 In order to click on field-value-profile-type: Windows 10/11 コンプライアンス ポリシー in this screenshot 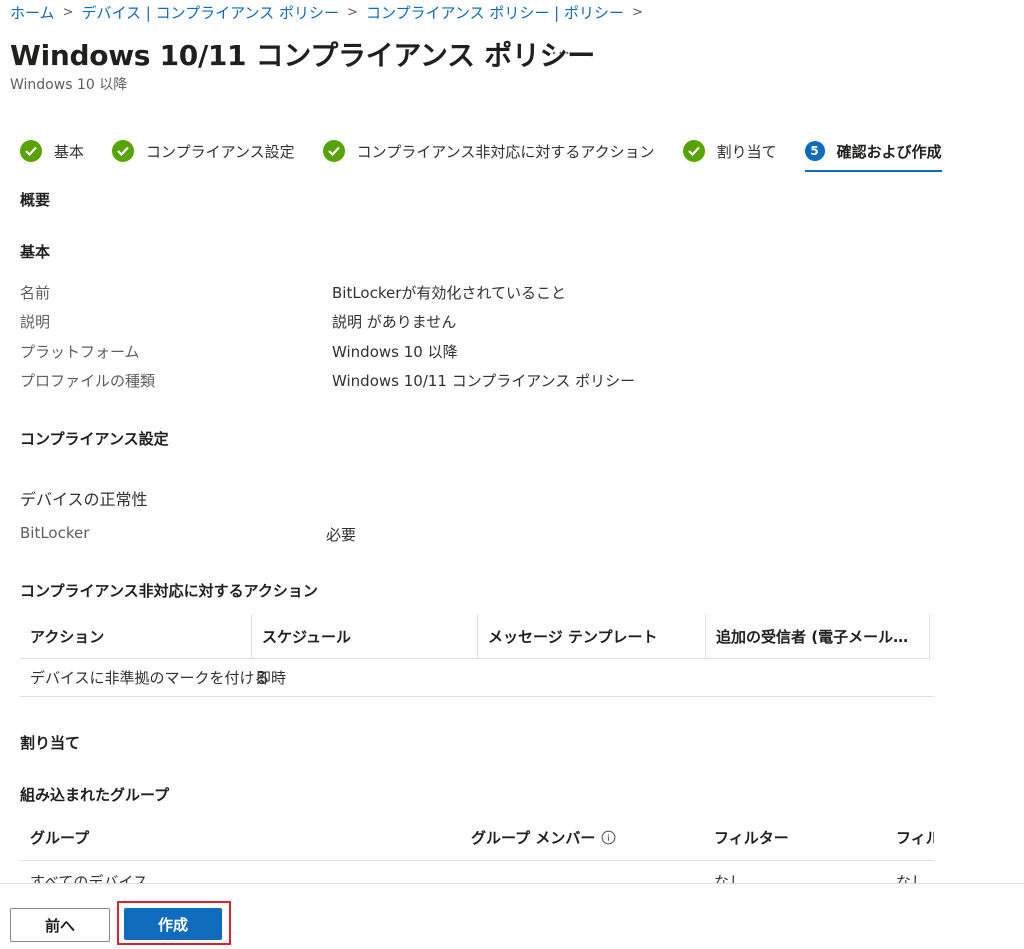, I will do `click(484, 381)`.